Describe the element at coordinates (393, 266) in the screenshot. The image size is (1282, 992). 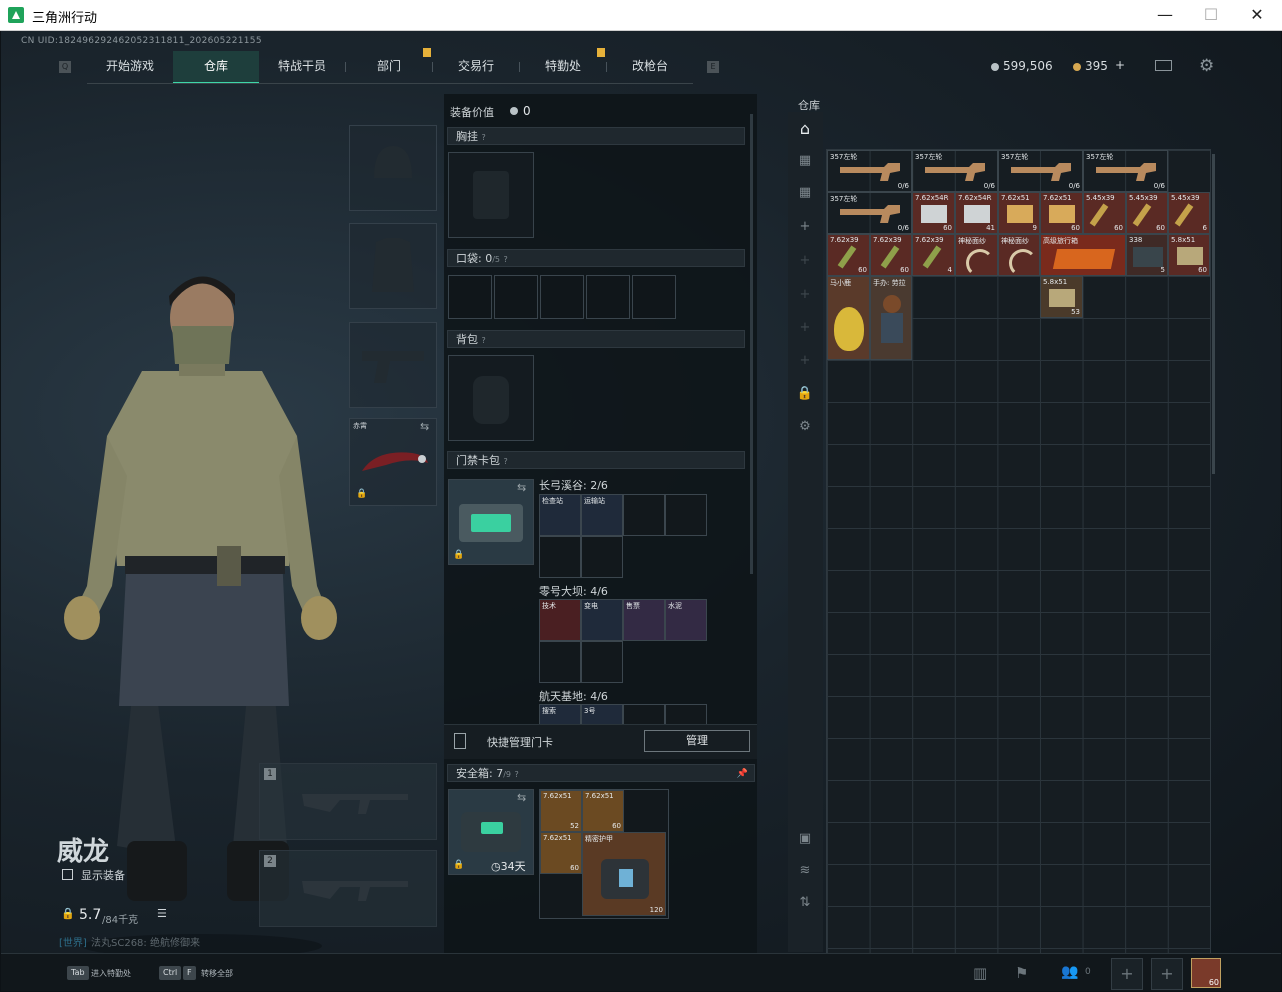
I see `armor-slot` at that location.